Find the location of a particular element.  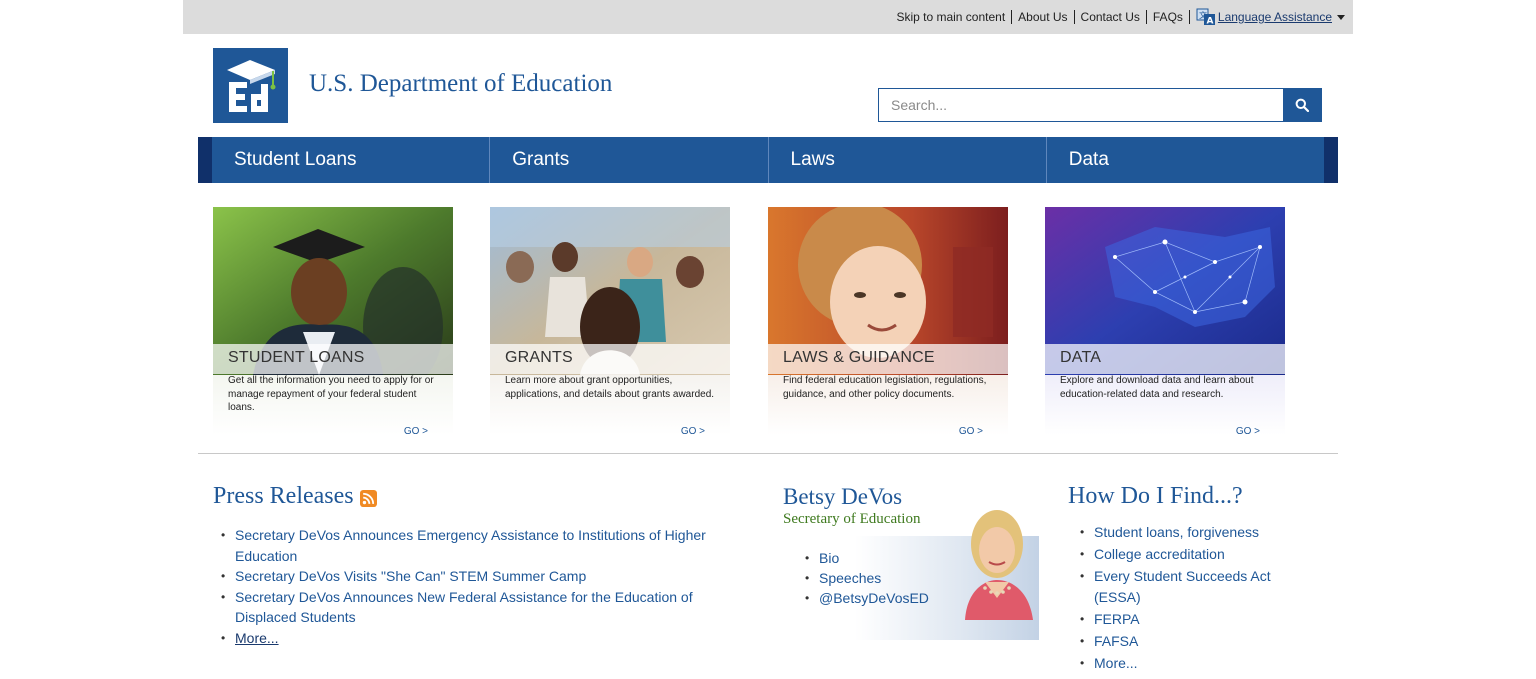

press-releases-heading: Press Releases is located at coordinates (295, 496).